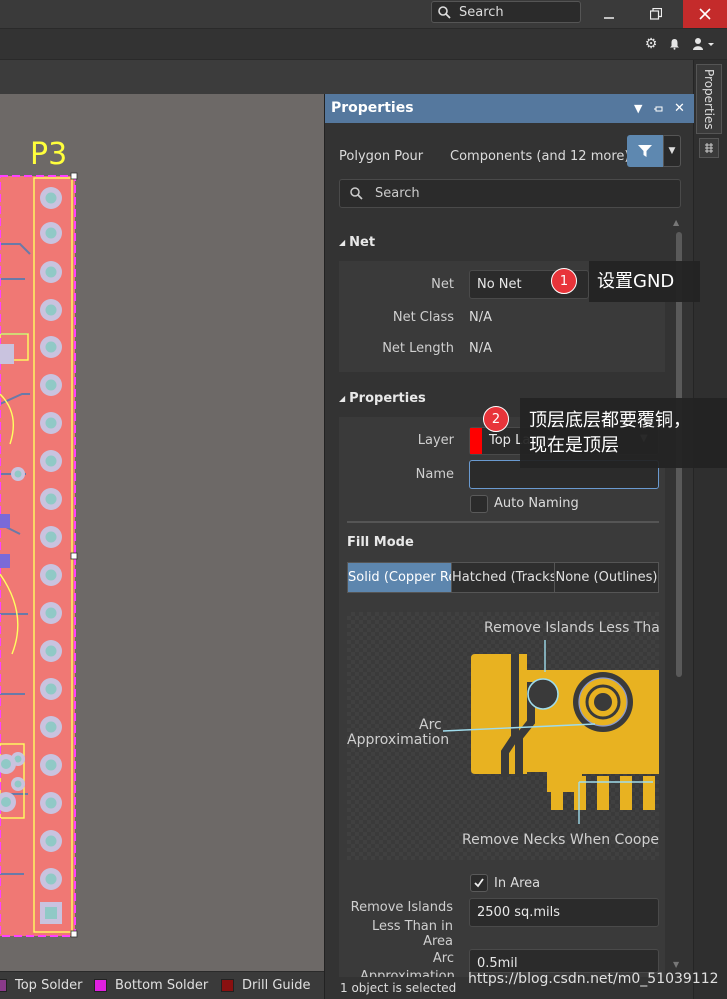  What do you see at coordinates (398, 988) in the screenshot?
I see `selection-status: 1 object is selected` at bounding box center [398, 988].